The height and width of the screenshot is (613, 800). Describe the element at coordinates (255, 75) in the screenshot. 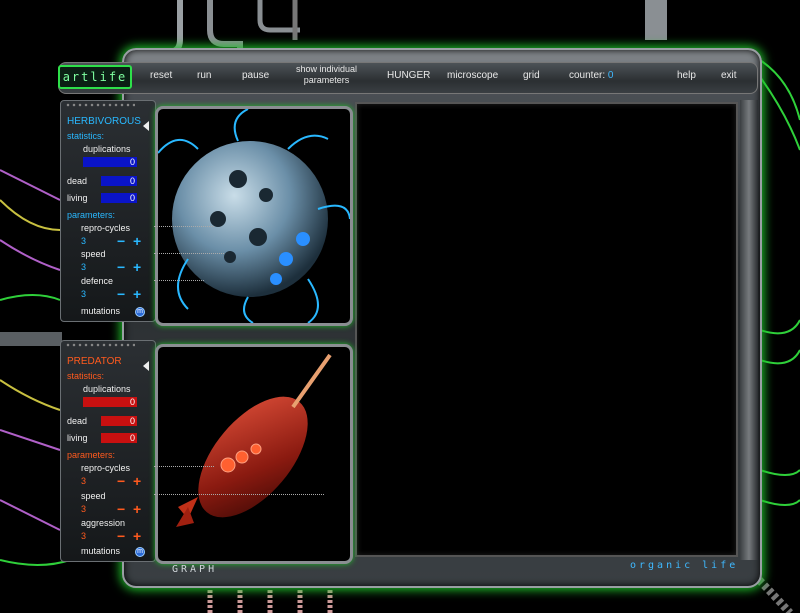

I see `pause-button: pause` at that location.